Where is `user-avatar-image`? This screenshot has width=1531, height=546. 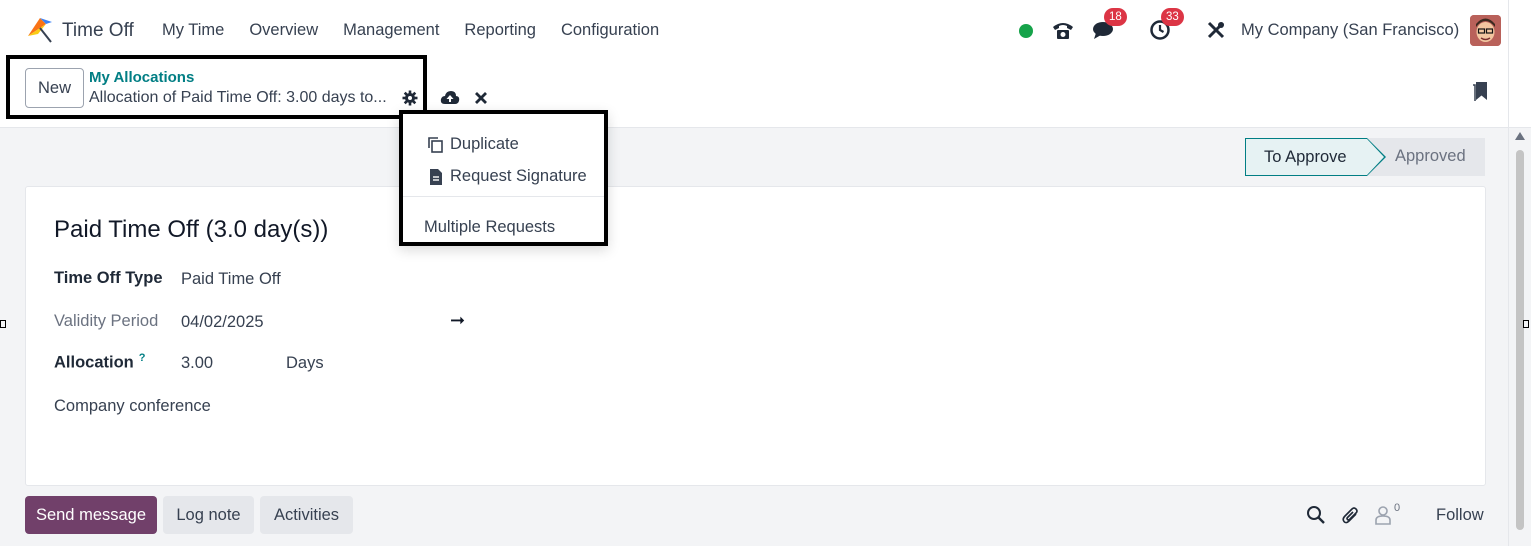
user-avatar-image is located at coordinates (1485, 30).